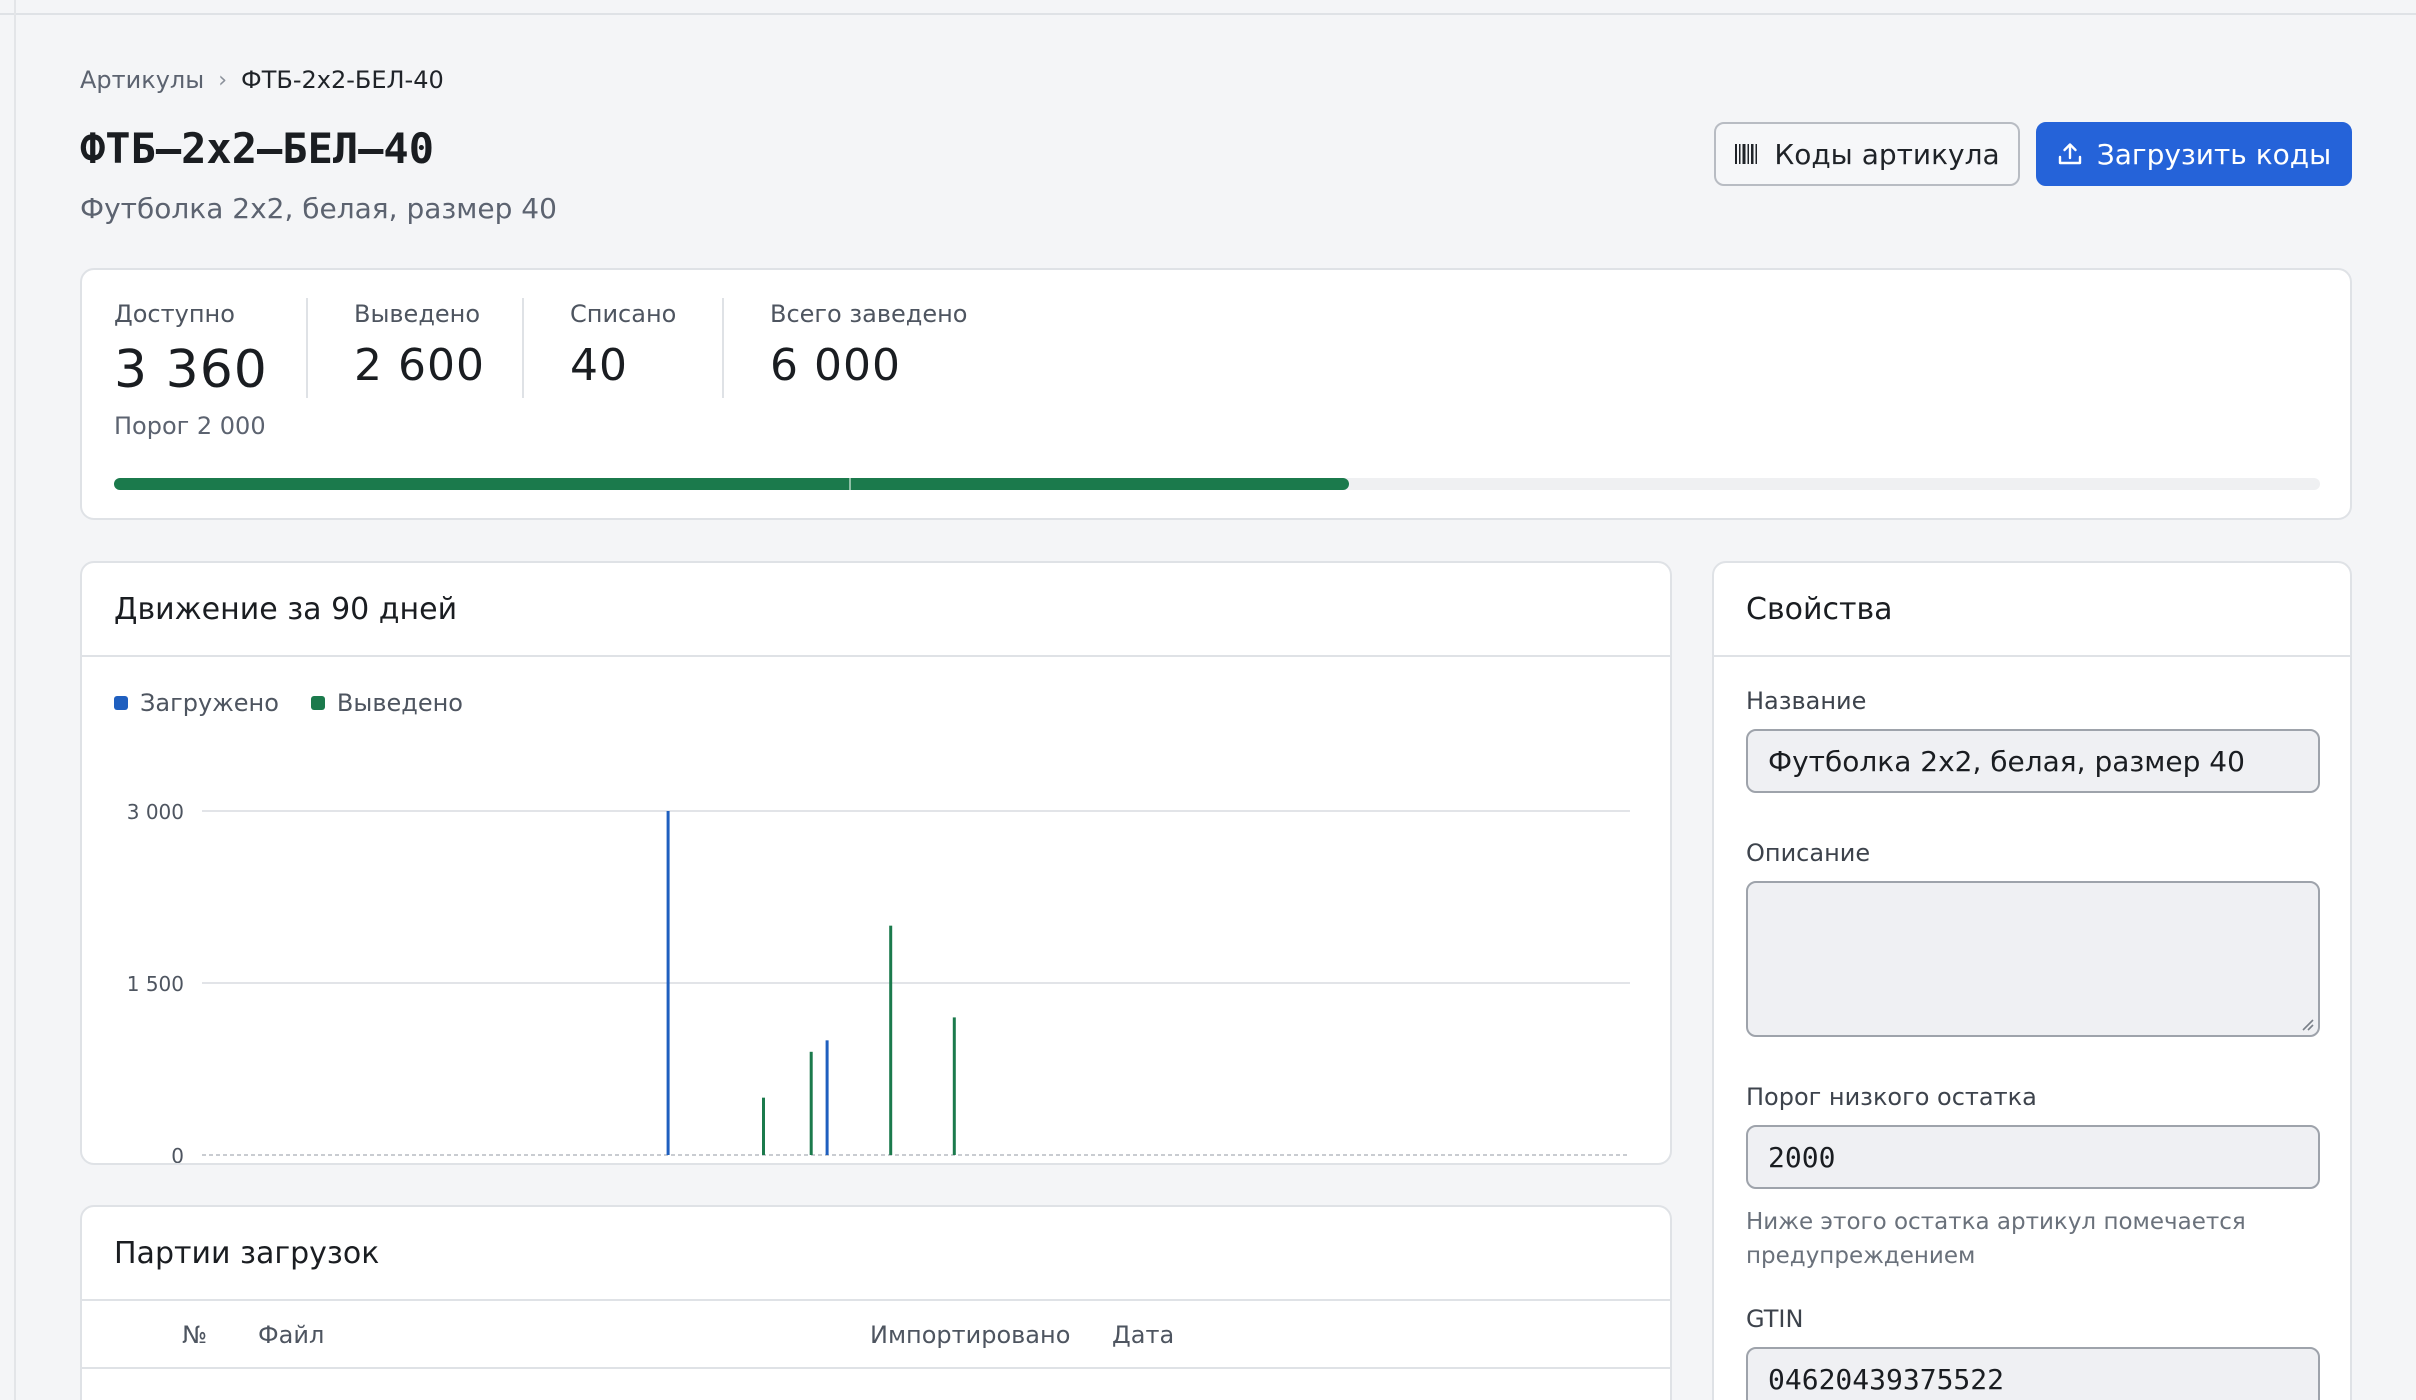 The image size is (2416, 1400). I want to click on breadcrumb-articles-link: Артикулы, so click(142, 80).